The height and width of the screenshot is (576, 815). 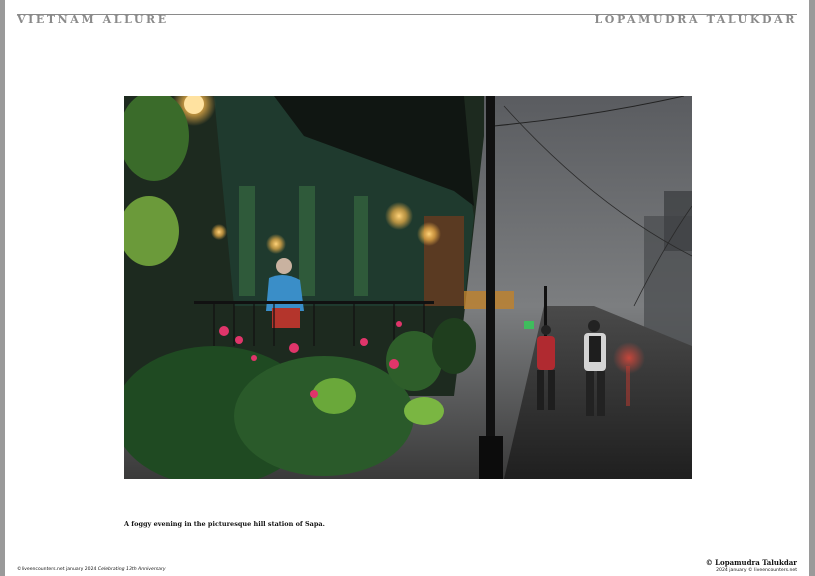 I want to click on copyright-name: © Lopamudra Talukdar, so click(x=751, y=562).